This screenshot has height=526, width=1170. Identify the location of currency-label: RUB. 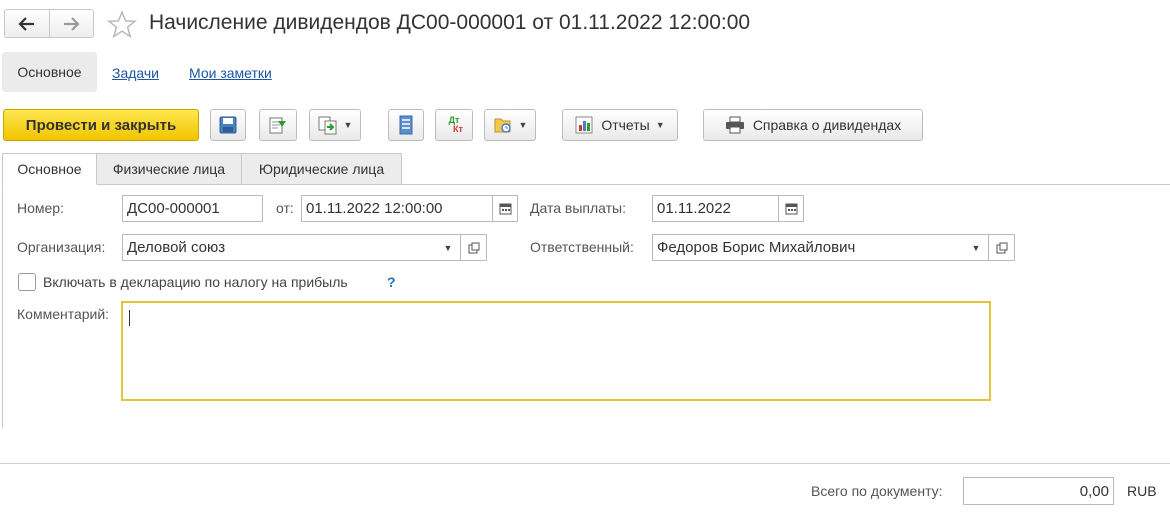
(1142, 491).